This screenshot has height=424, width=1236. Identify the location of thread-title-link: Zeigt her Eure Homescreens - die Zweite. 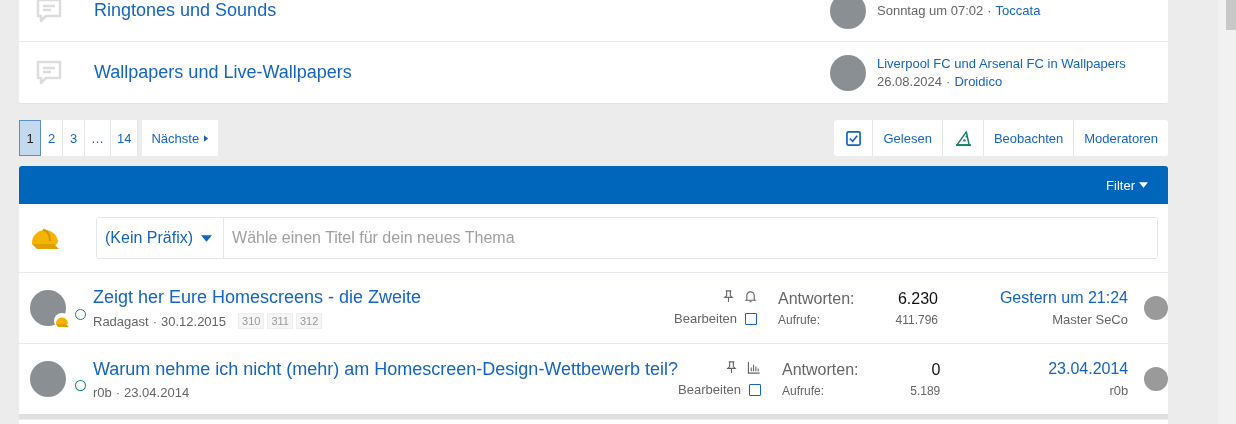
(384, 297).